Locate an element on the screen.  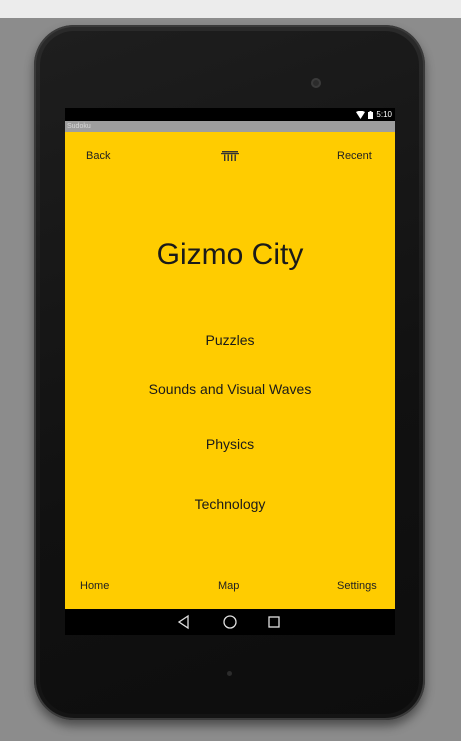
settings-button: Settings is located at coordinates (357, 586).